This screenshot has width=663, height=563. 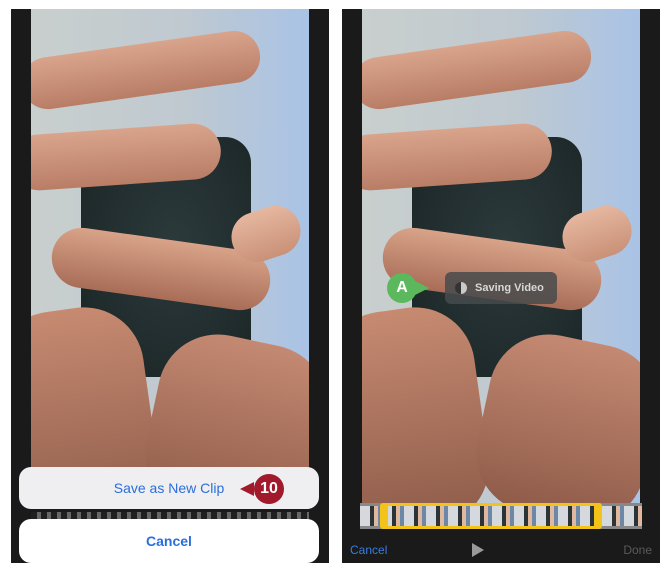 I want to click on progress-spinner-icon, so click(x=461, y=288).